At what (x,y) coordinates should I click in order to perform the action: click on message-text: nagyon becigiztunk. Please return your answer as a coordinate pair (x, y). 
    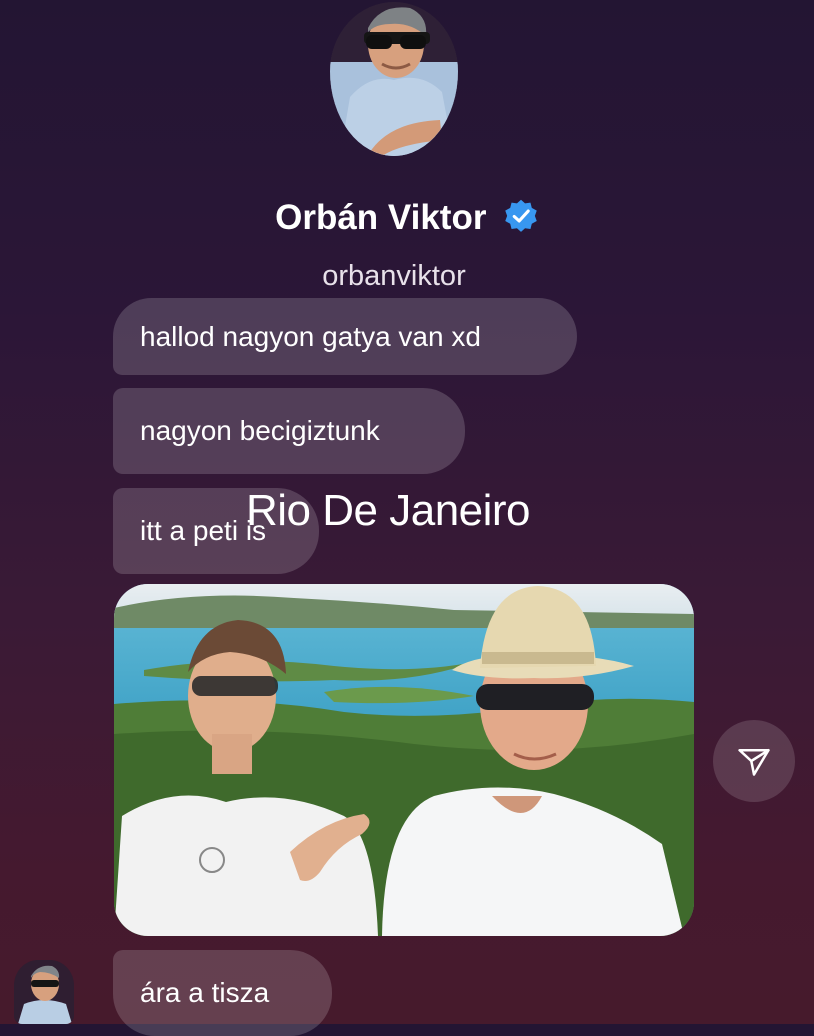
    Looking at the image, I should click on (260, 430).